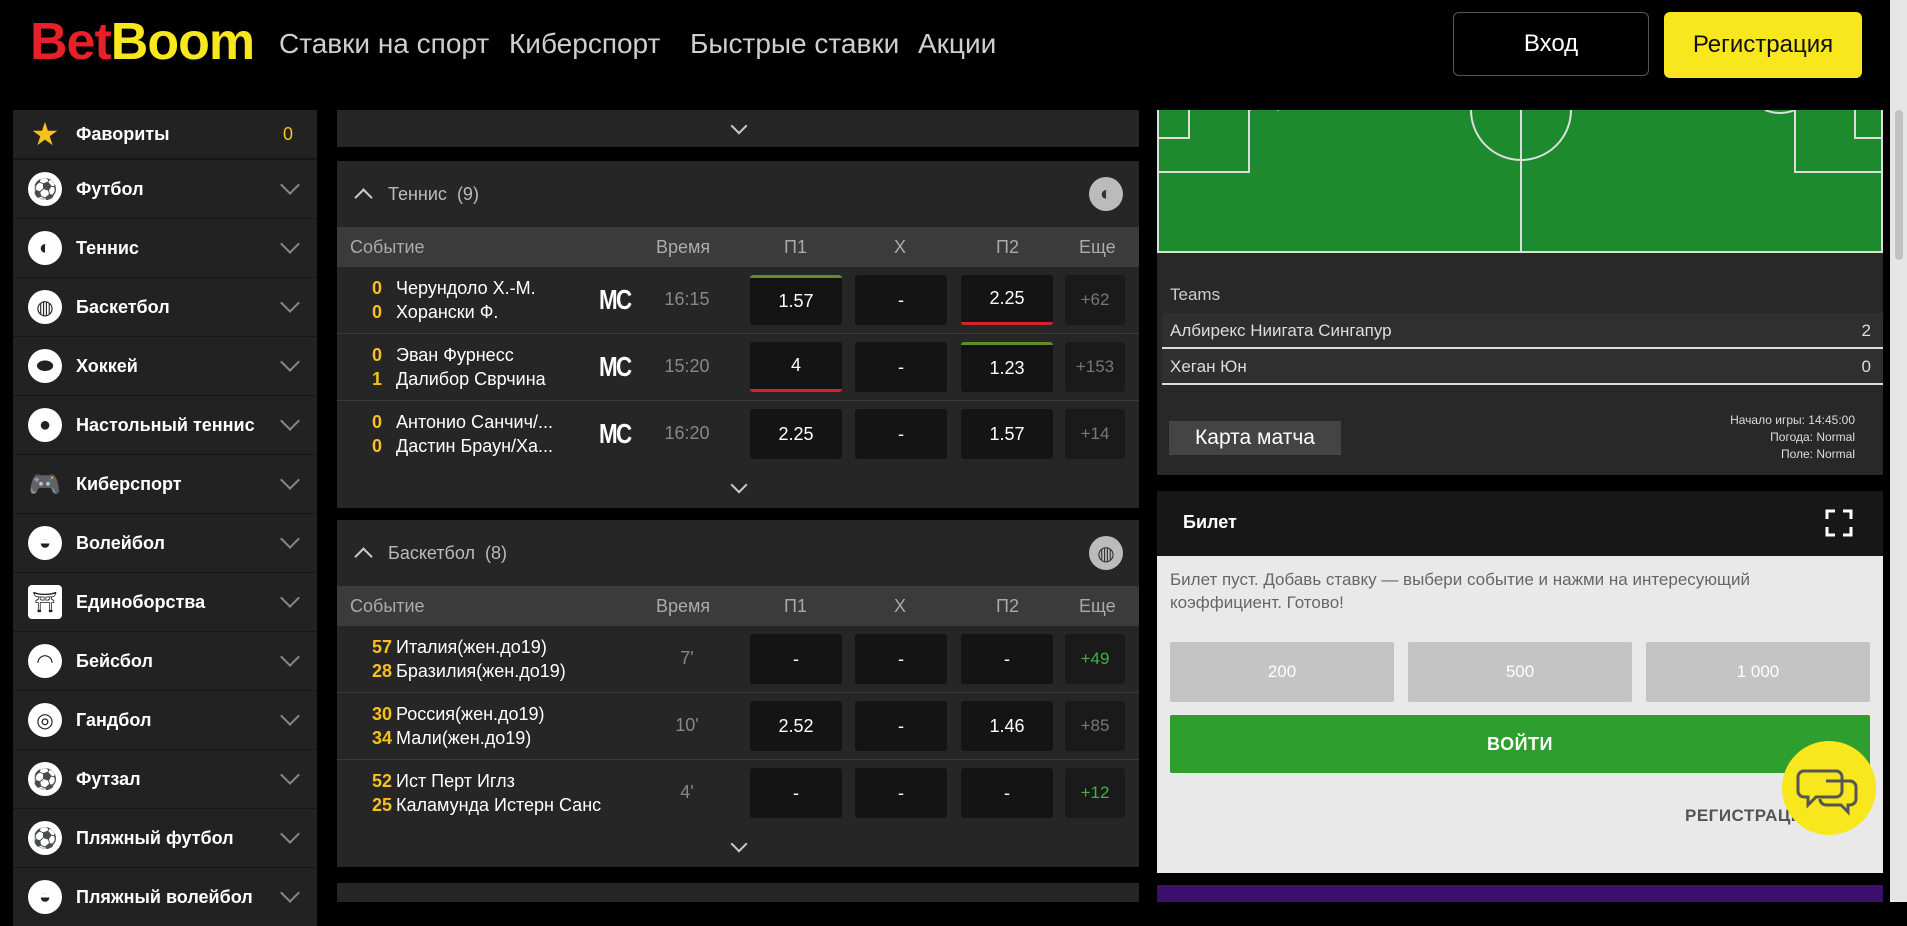  What do you see at coordinates (165, 661) in the screenshot?
I see `sidebar-item-baseball: ◠ Бейсбол` at bounding box center [165, 661].